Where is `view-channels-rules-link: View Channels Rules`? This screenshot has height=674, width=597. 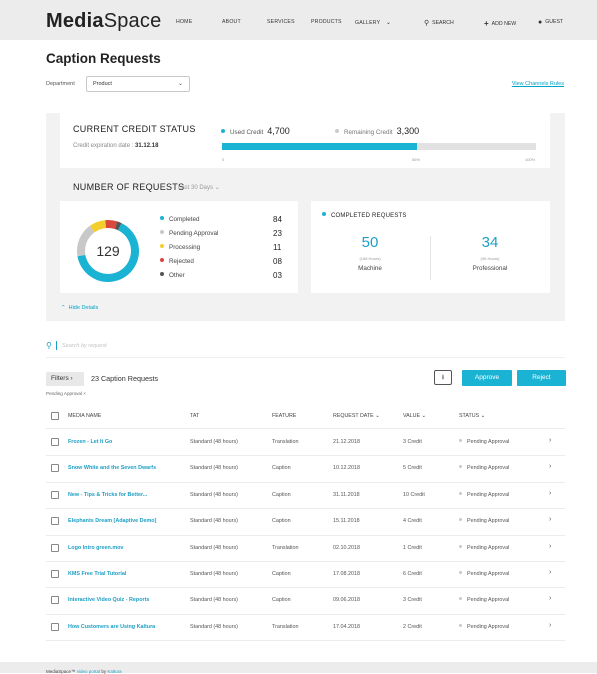 view-channels-rules-link: View Channels Rules is located at coordinates (538, 84).